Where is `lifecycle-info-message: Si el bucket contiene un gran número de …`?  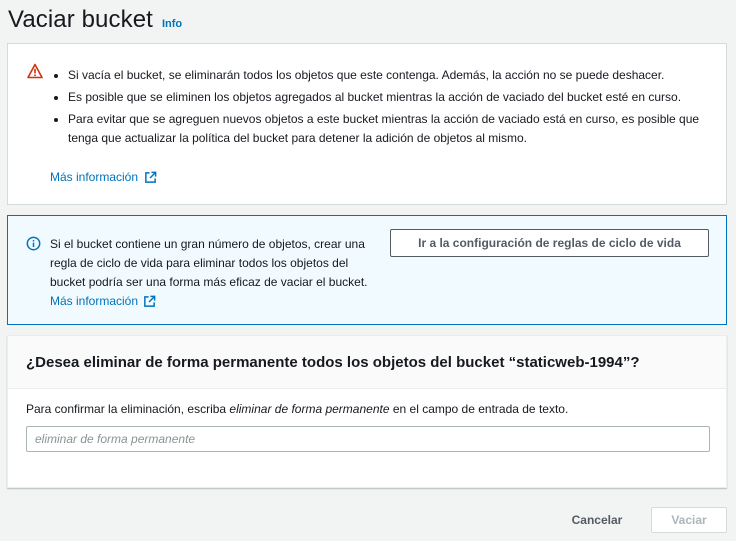 lifecycle-info-message: Si el bucket contiene un gran número de … is located at coordinates (209, 263).